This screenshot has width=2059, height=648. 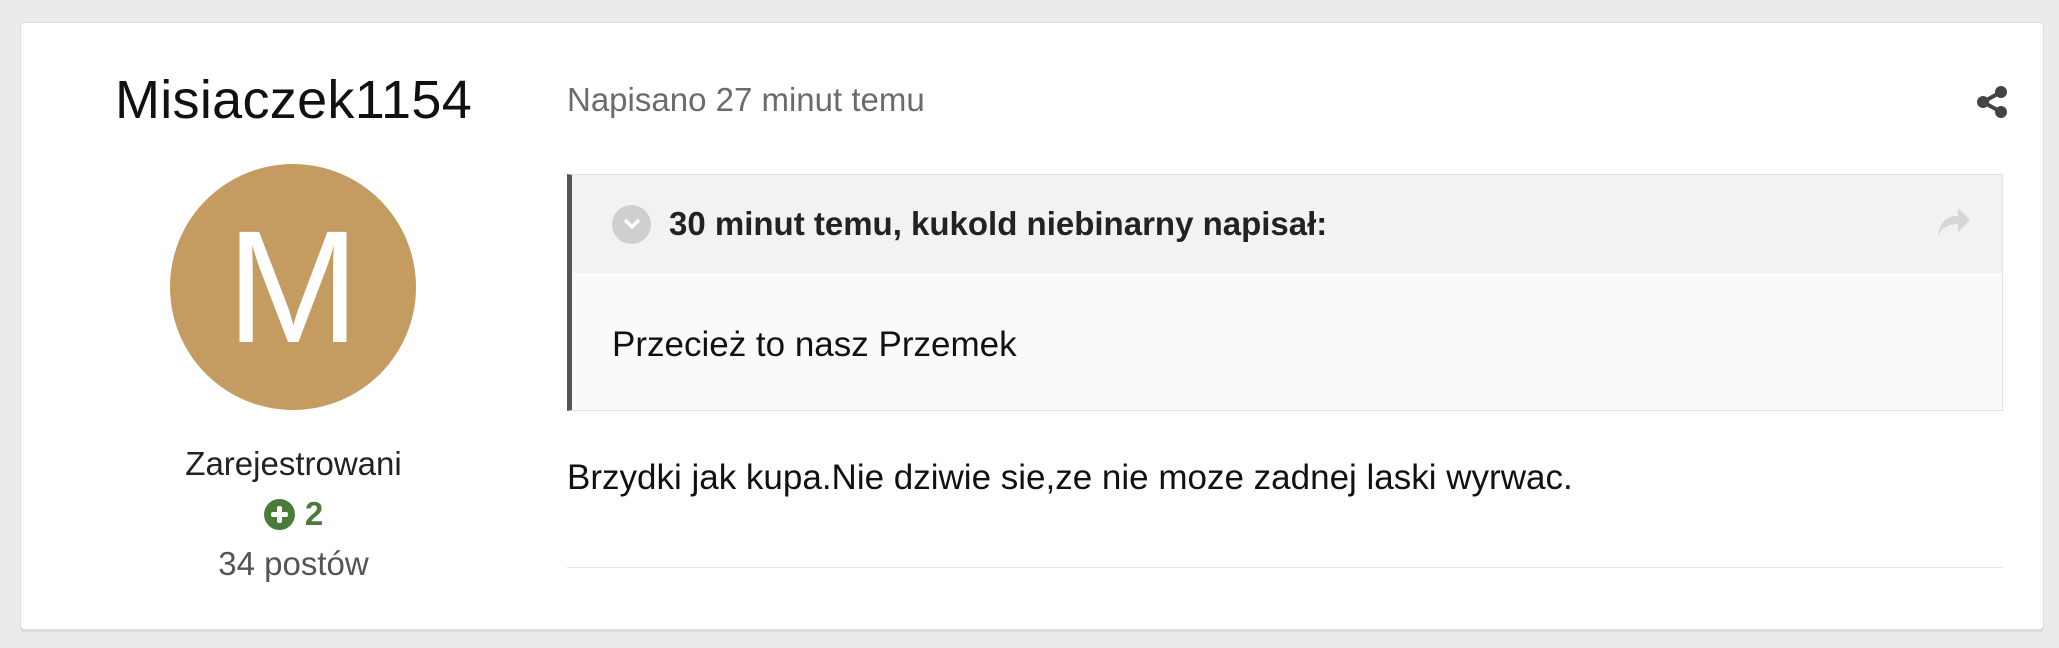 What do you see at coordinates (293, 463) in the screenshot?
I see `user-group: Zarejestrowani` at bounding box center [293, 463].